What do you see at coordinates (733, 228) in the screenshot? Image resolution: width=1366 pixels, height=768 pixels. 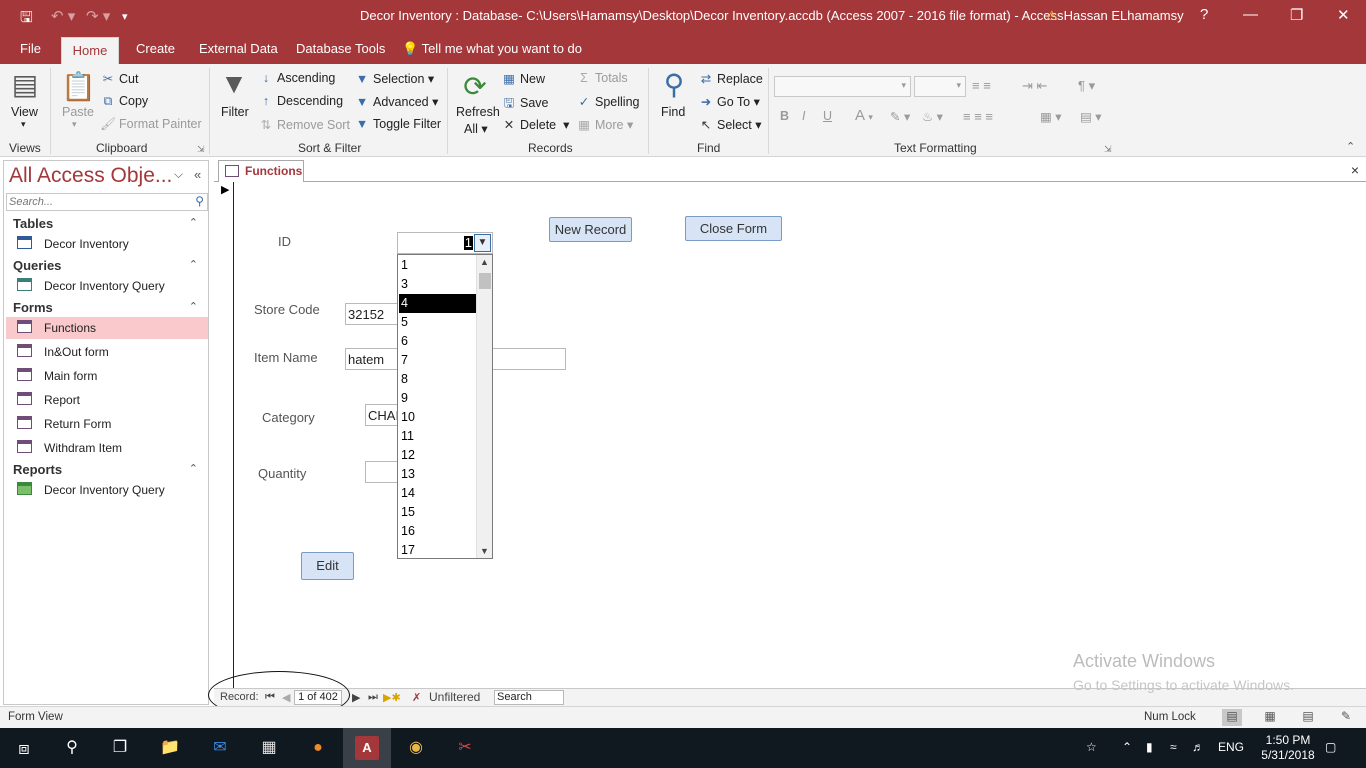 I see `close-form-button: Close Form` at bounding box center [733, 228].